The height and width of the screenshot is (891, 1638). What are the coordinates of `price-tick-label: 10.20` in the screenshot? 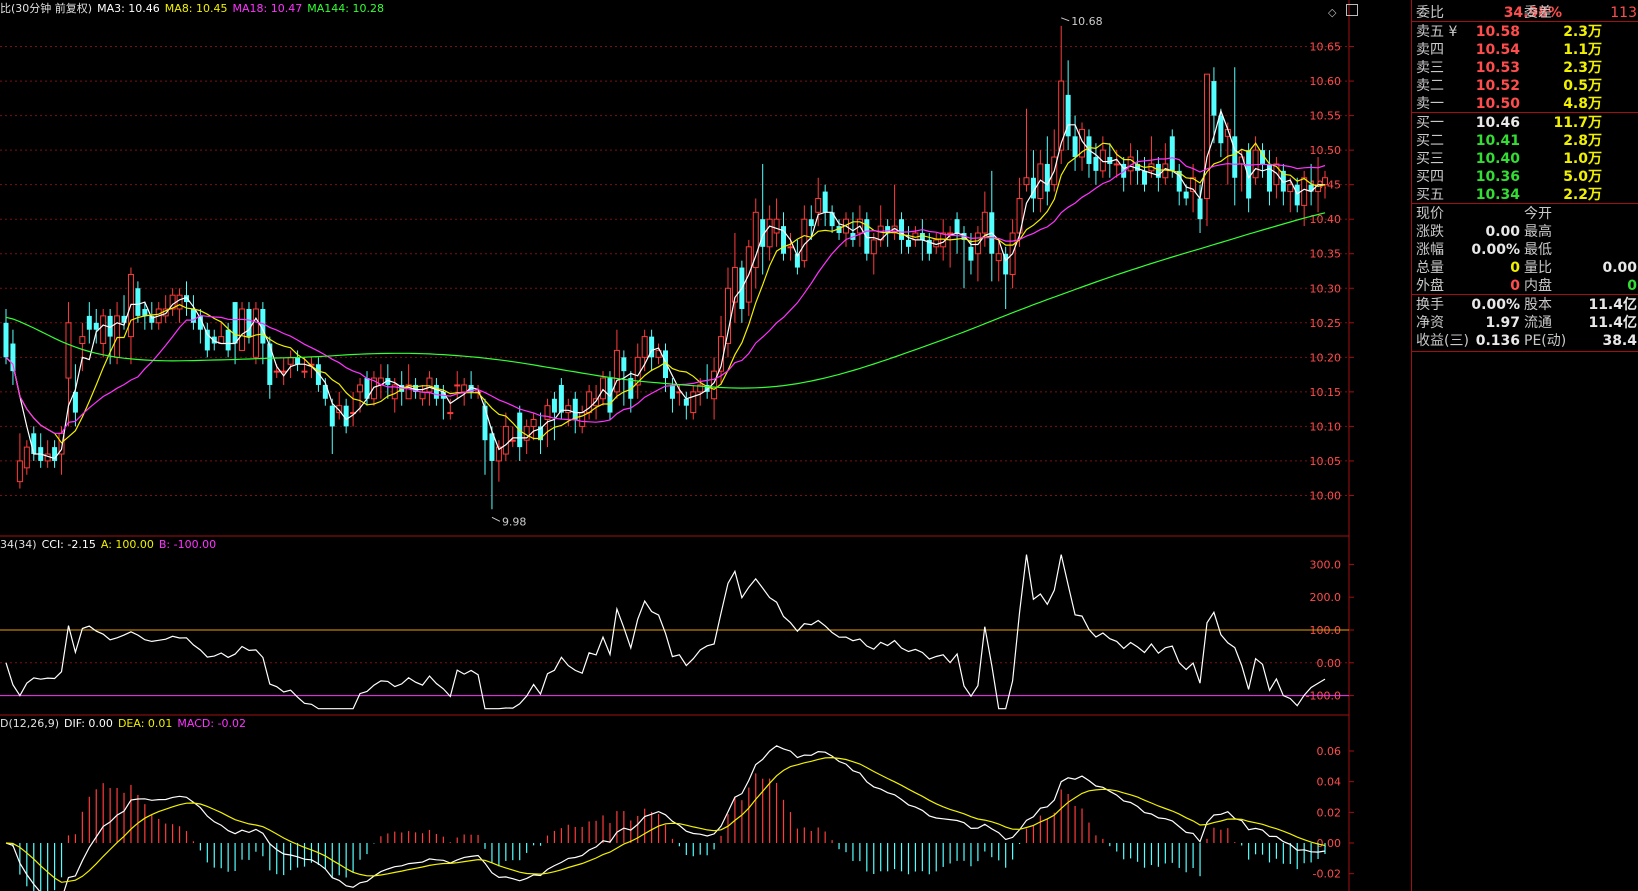 It's located at (1326, 357).